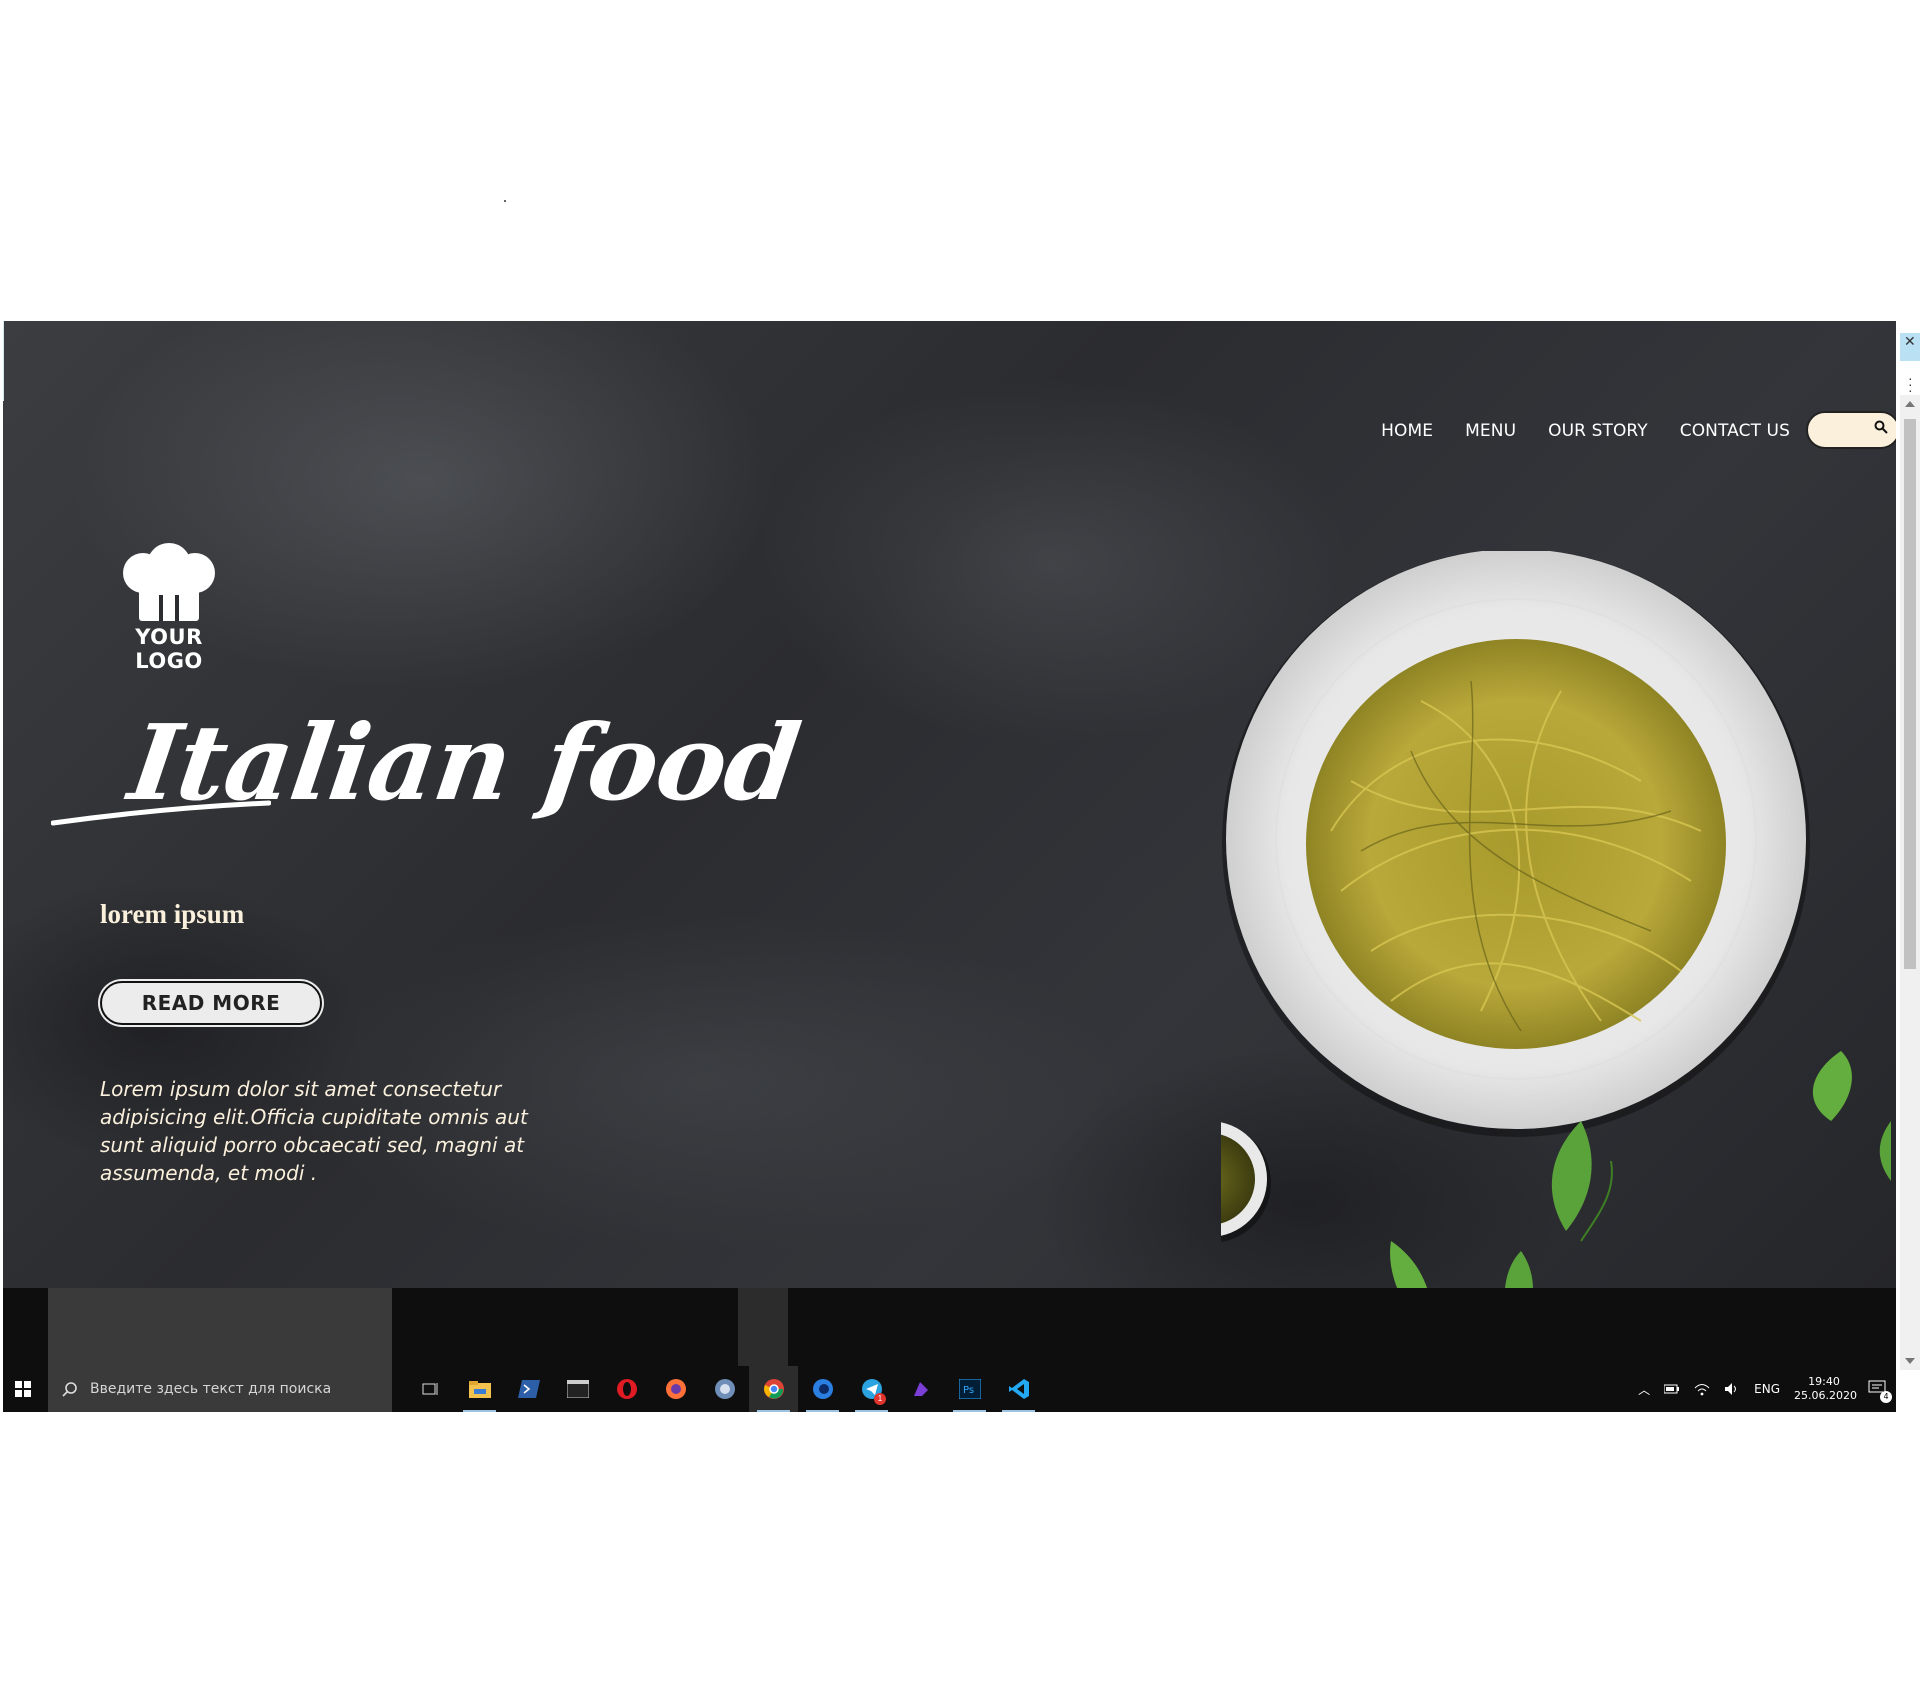 This screenshot has height=1698, width=1920. Describe the element at coordinates (428, 763) in the screenshot. I see `hero-title-wrap: Italian food` at that location.